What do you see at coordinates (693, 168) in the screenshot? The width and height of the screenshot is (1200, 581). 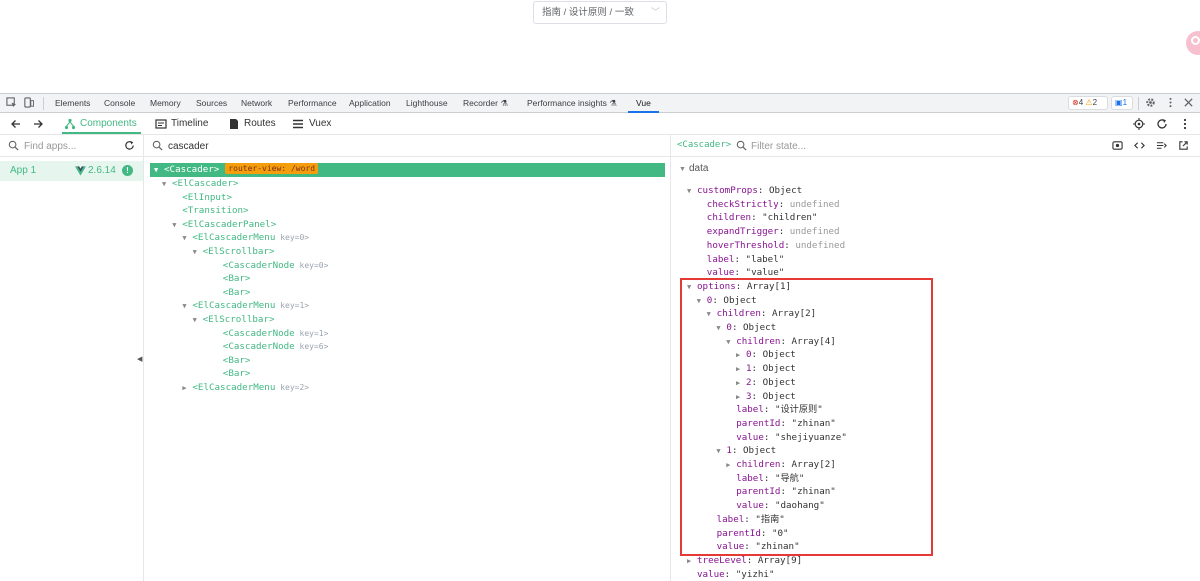 I see `state-section-data: ▼ data` at bounding box center [693, 168].